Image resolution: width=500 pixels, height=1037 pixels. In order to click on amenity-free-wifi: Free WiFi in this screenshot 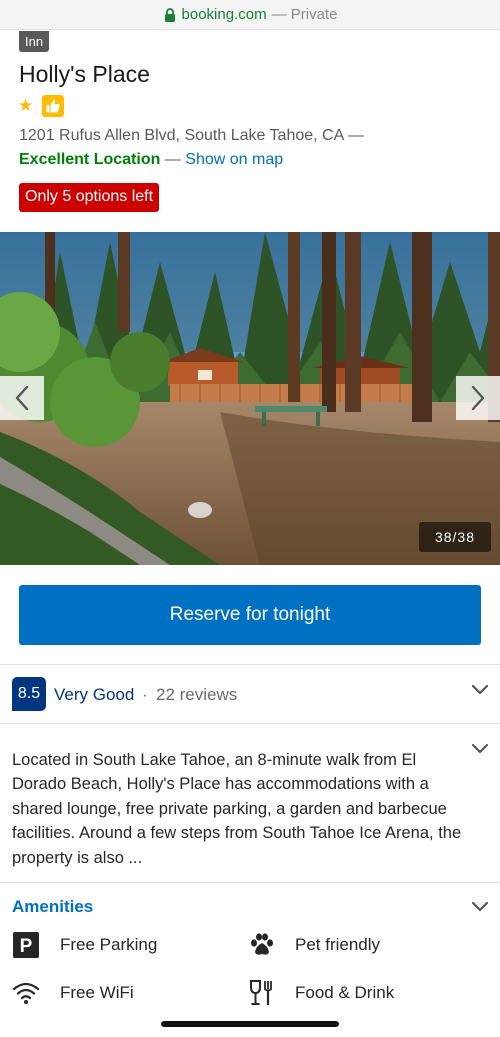, I will do `click(73, 993)`.